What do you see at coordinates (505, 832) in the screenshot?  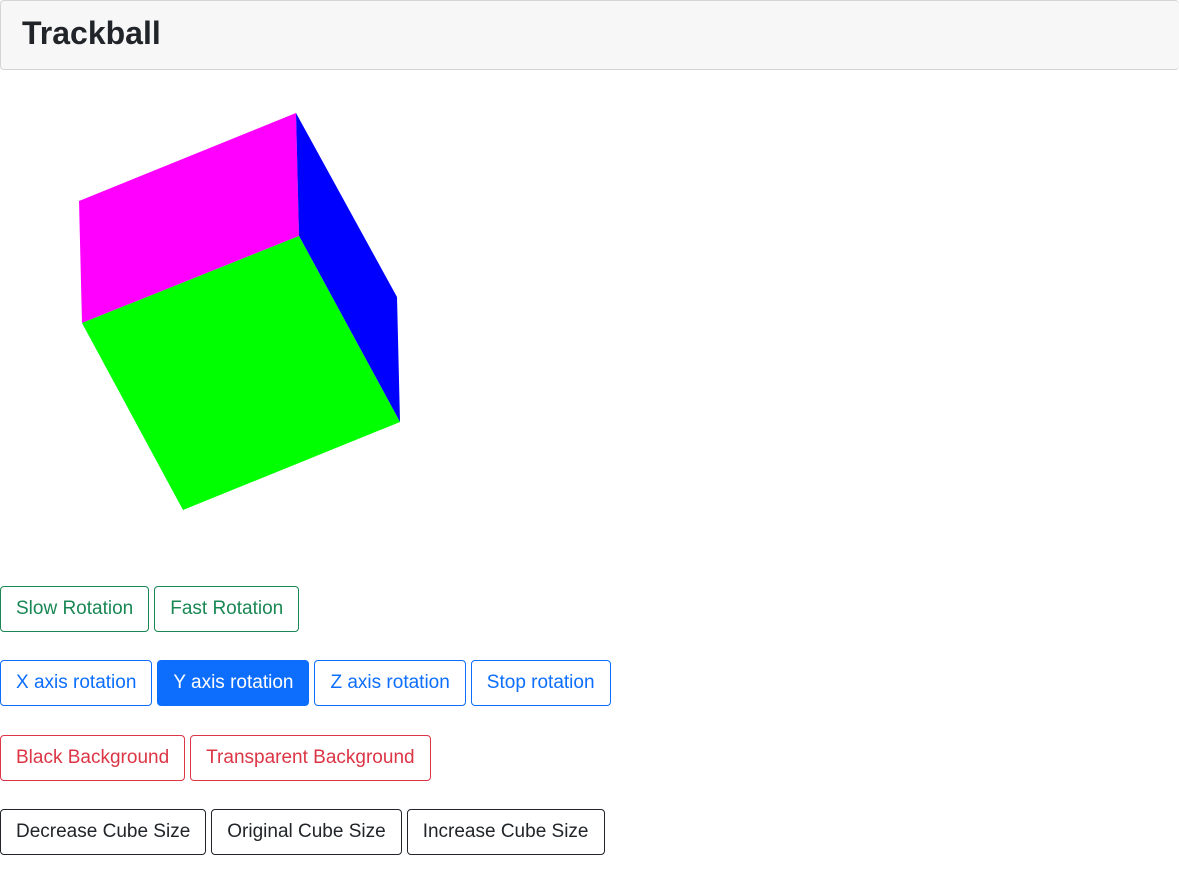 I see `increase-cube-size-button: Increase Cube Size` at bounding box center [505, 832].